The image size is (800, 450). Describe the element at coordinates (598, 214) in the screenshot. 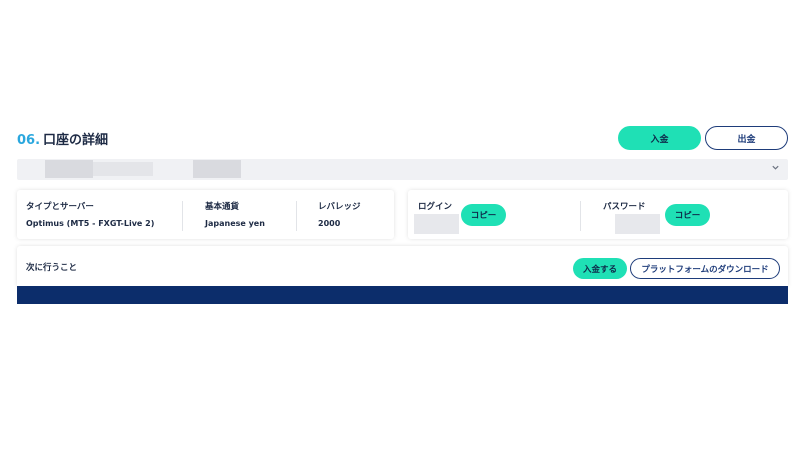

I see `credentials-card: ログイン コピー パスワード コピー` at that location.